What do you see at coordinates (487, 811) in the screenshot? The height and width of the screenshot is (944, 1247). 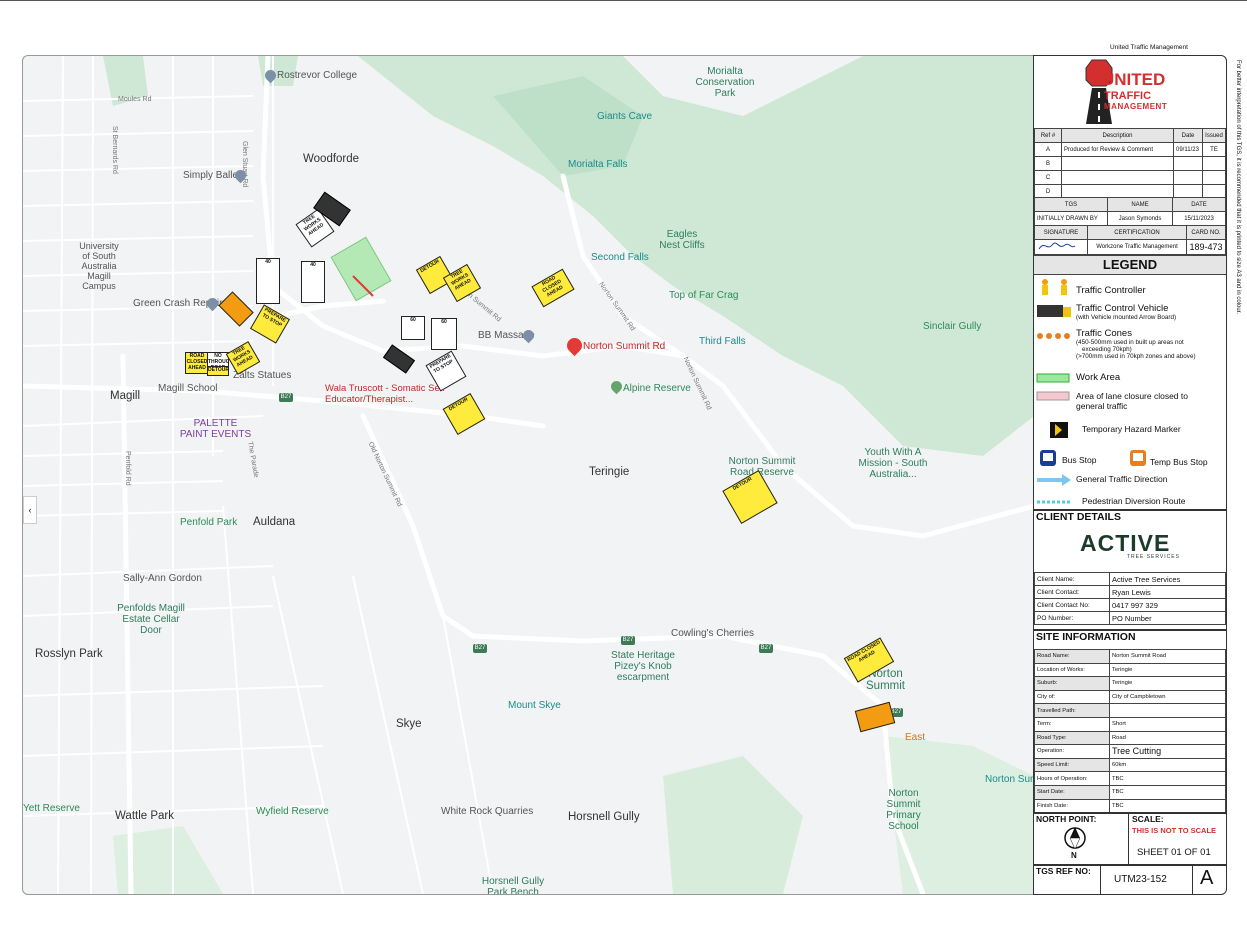 I see `place-white-rock: White Rock Quarries` at bounding box center [487, 811].